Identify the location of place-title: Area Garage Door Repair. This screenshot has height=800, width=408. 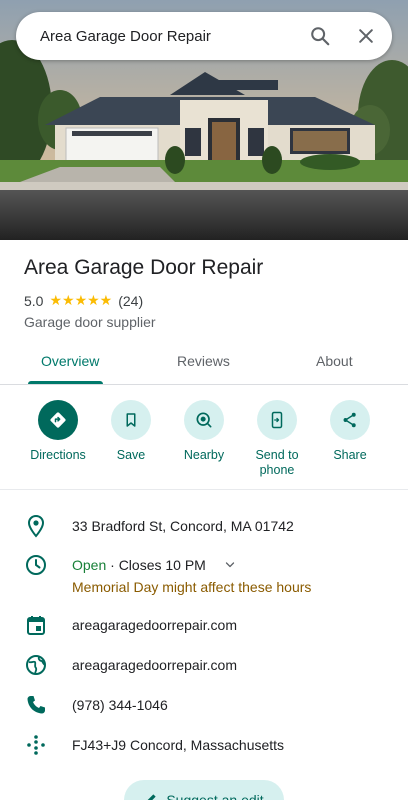
(144, 267).